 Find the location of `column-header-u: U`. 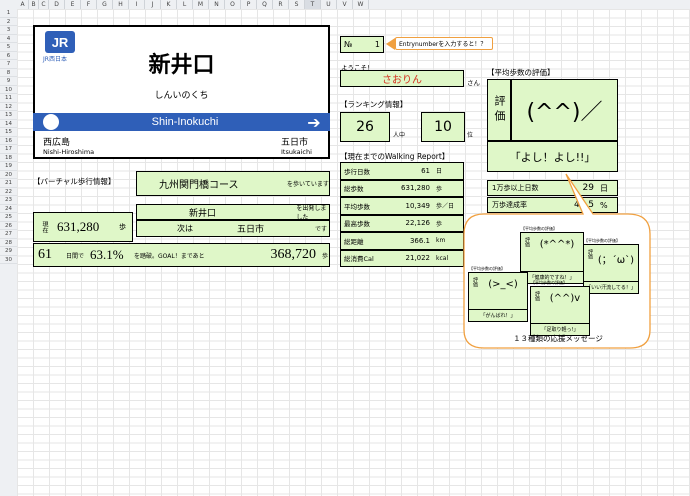

column-header-u: U is located at coordinates (329, 4).